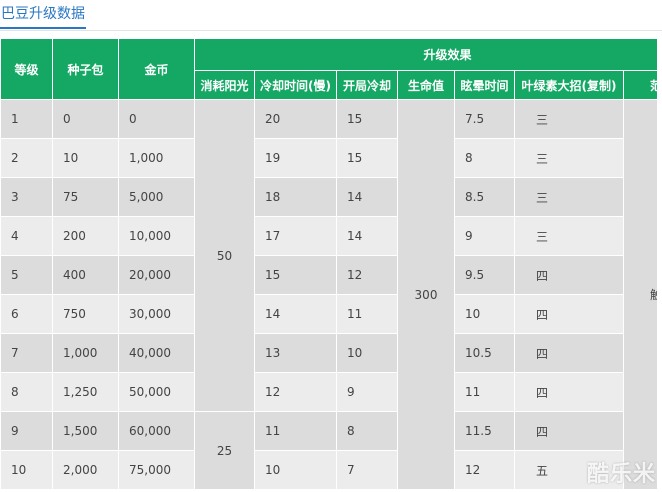 The width and height of the screenshot is (662, 492). What do you see at coordinates (295, 431) in the screenshot?
I see `cell-cooldown: 11` at bounding box center [295, 431].